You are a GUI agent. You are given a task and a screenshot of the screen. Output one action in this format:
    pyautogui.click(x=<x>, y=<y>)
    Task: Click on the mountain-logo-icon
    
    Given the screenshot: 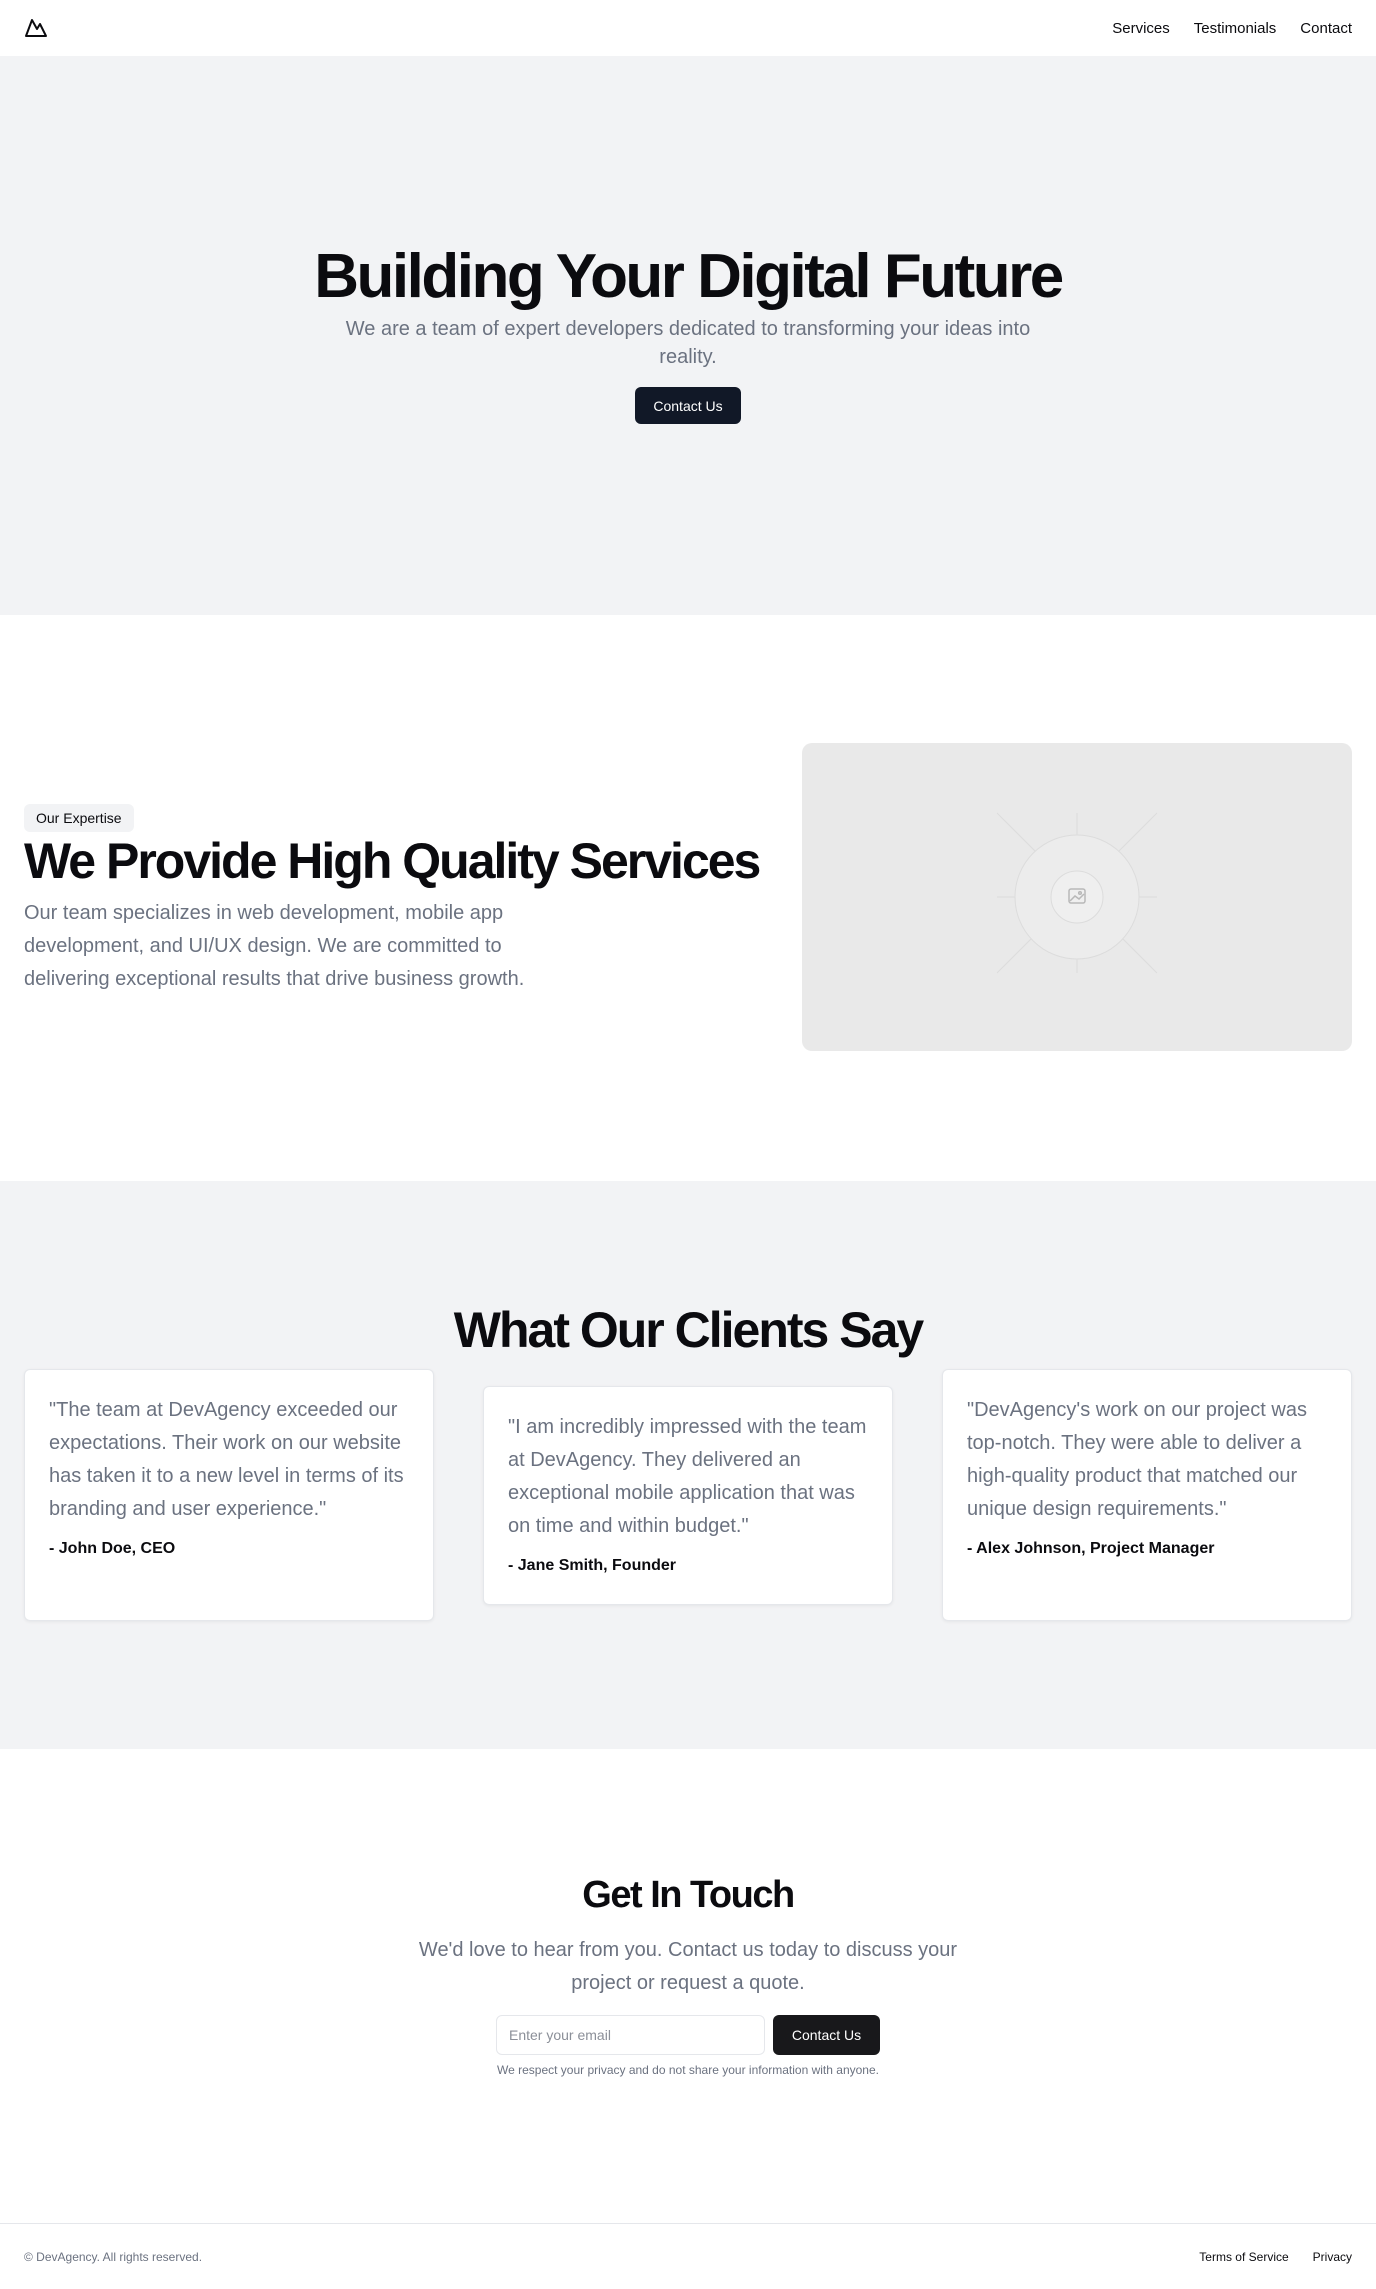 What is the action you would take?
    pyautogui.click(x=36, y=28)
    